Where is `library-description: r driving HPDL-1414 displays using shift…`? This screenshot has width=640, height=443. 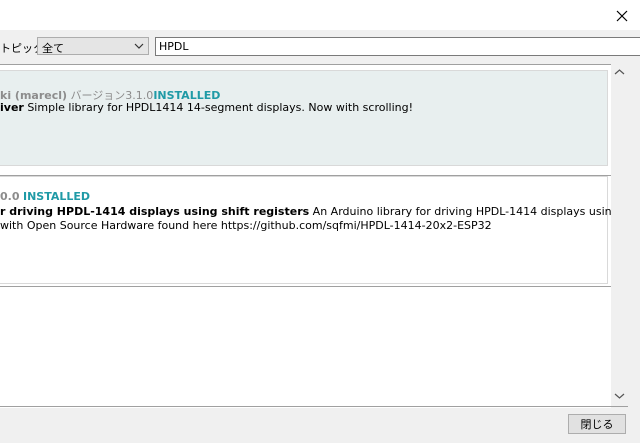 library-description: r driving HPDL-1414 displays using shift… is located at coordinates (309, 211).